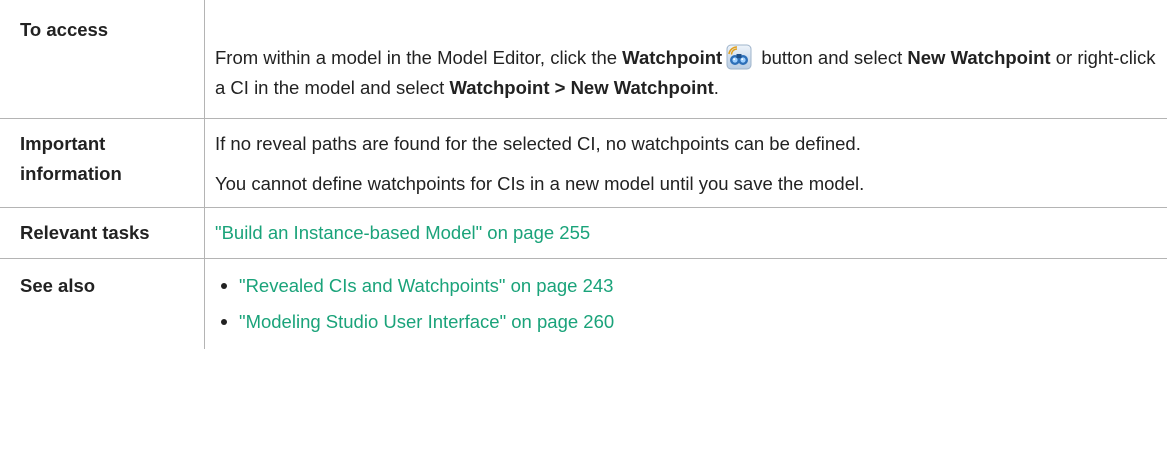 The height and width of the screenshot is (454, 1167). Describe the element at coordinates (102, 233) in the screenshot. I see `relevant-tasks-label: Relevant tasks` at that location.